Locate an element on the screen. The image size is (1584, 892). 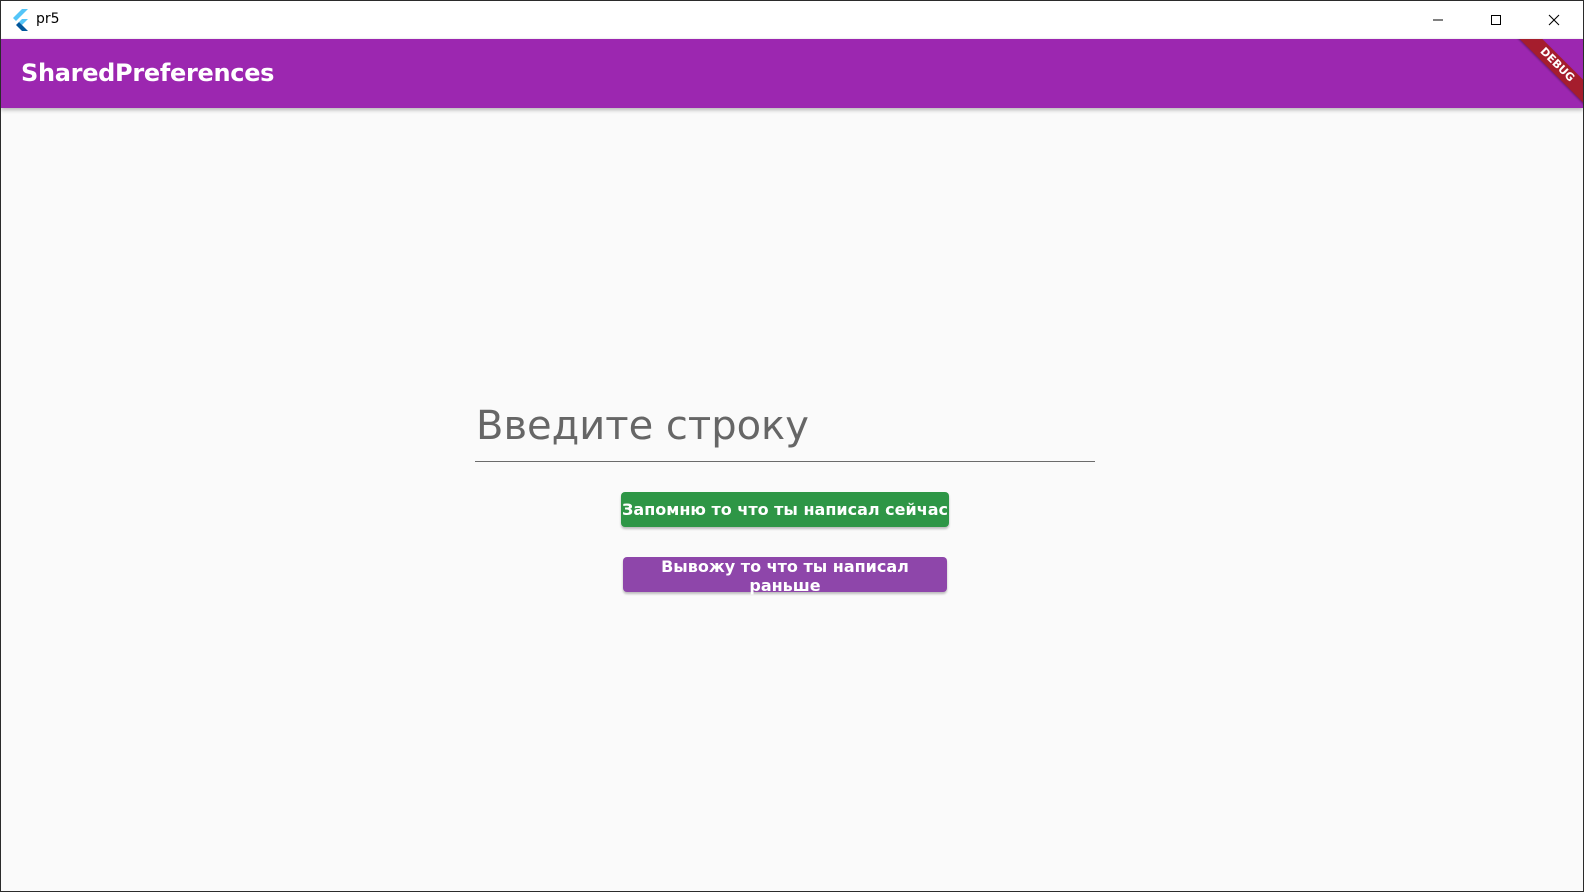
maximize-button is located at coordinates (1496, 19).